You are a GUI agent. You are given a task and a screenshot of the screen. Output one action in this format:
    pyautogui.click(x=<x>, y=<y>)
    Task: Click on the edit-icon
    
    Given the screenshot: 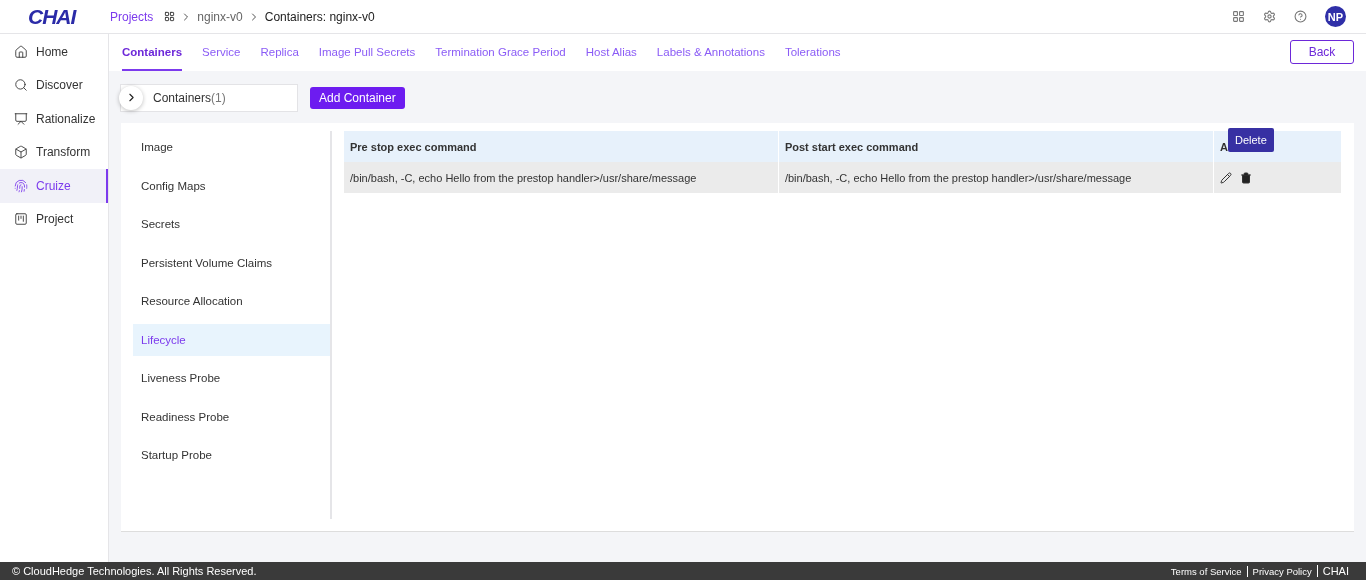 What is the action you would take?
    pyautogui.click(x=1226, y=177)
    